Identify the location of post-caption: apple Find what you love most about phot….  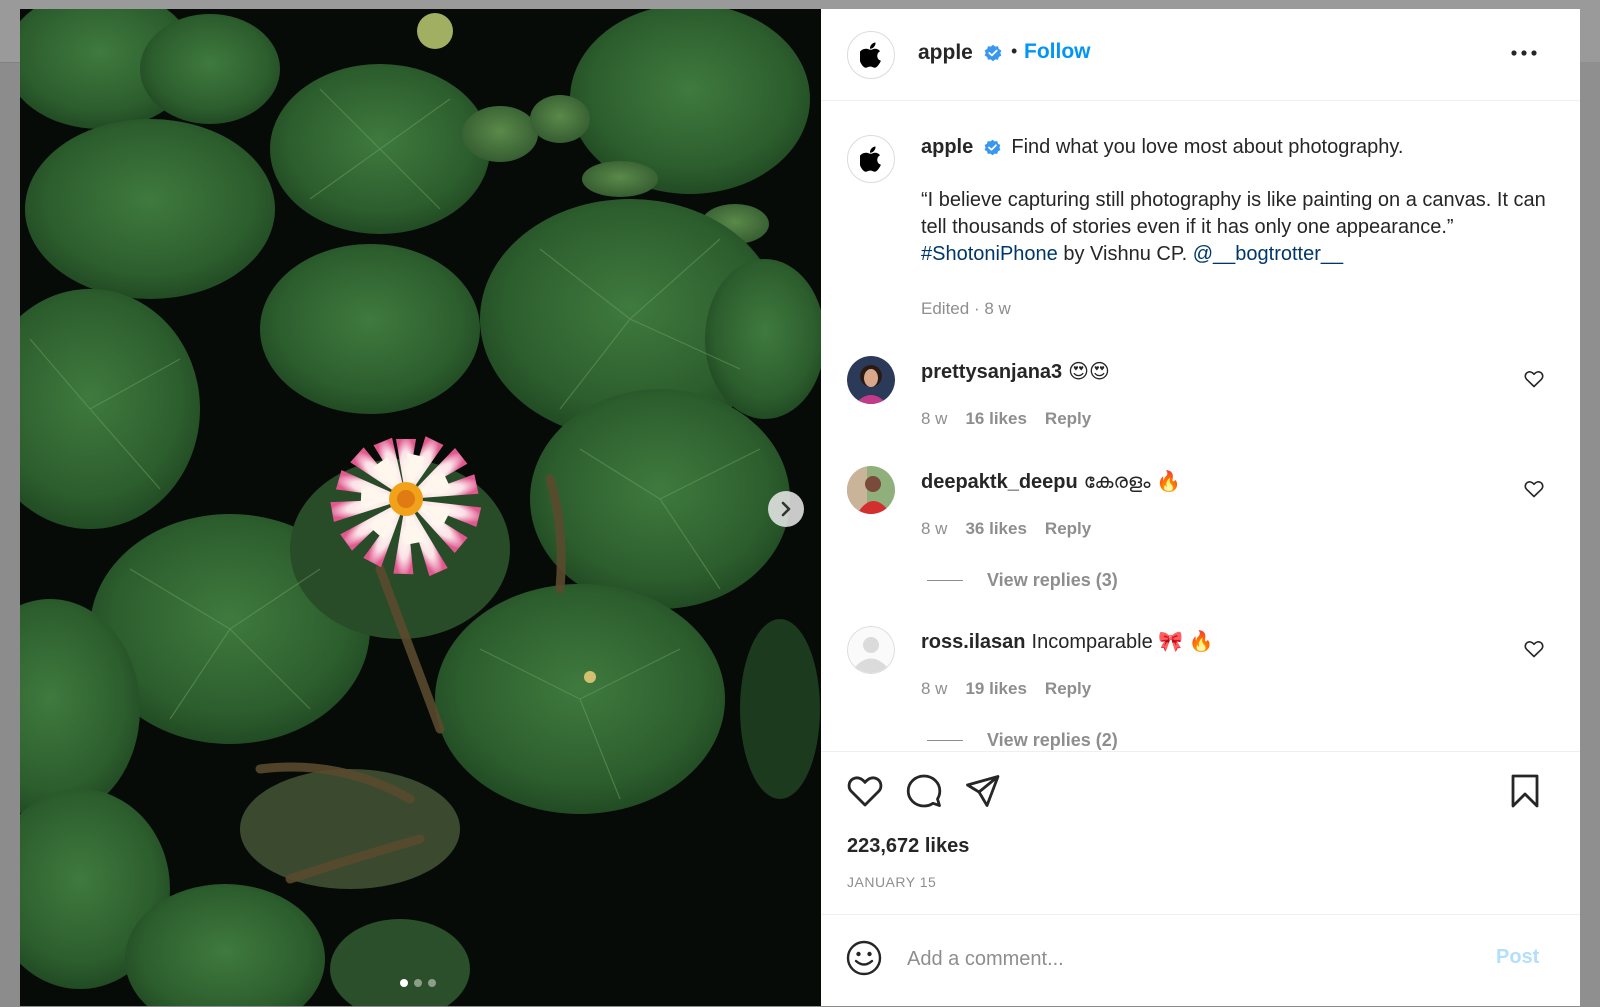
(1236, 201).